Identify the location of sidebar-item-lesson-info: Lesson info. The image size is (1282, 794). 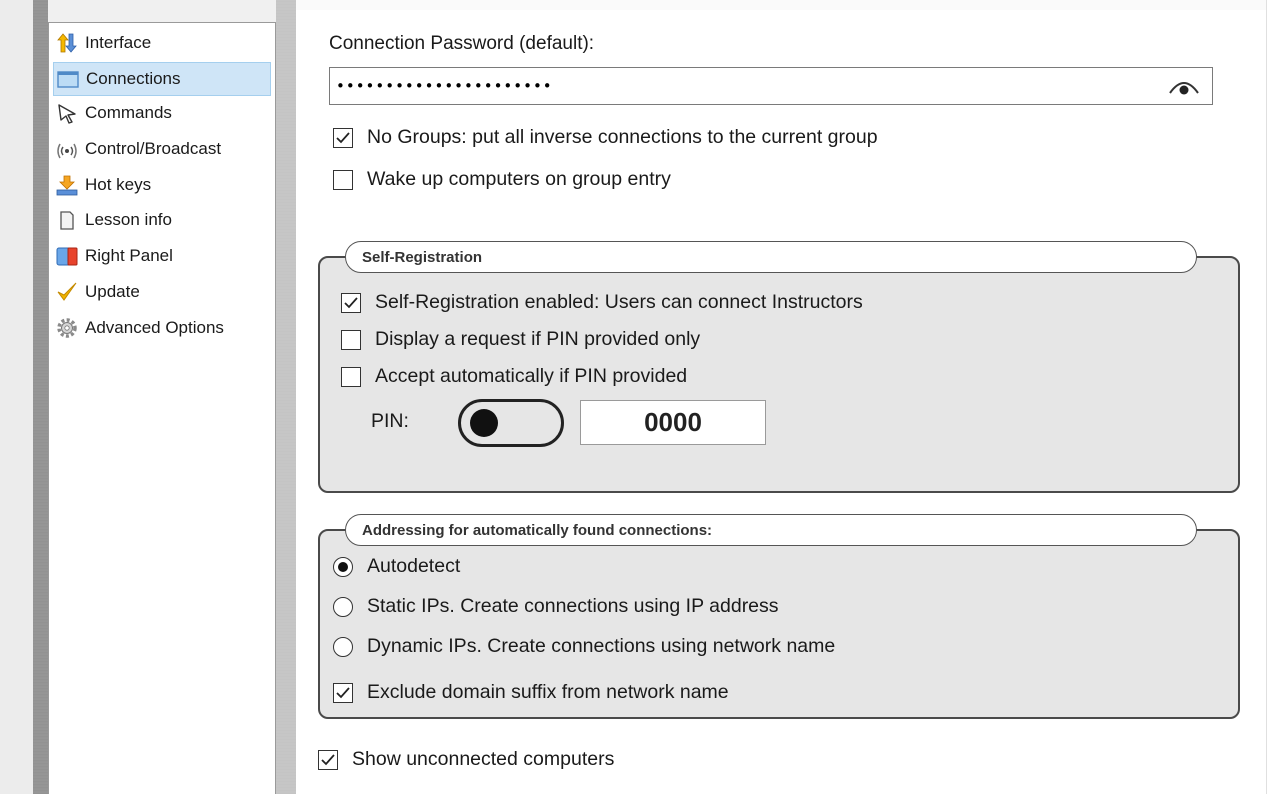
(162, 220).